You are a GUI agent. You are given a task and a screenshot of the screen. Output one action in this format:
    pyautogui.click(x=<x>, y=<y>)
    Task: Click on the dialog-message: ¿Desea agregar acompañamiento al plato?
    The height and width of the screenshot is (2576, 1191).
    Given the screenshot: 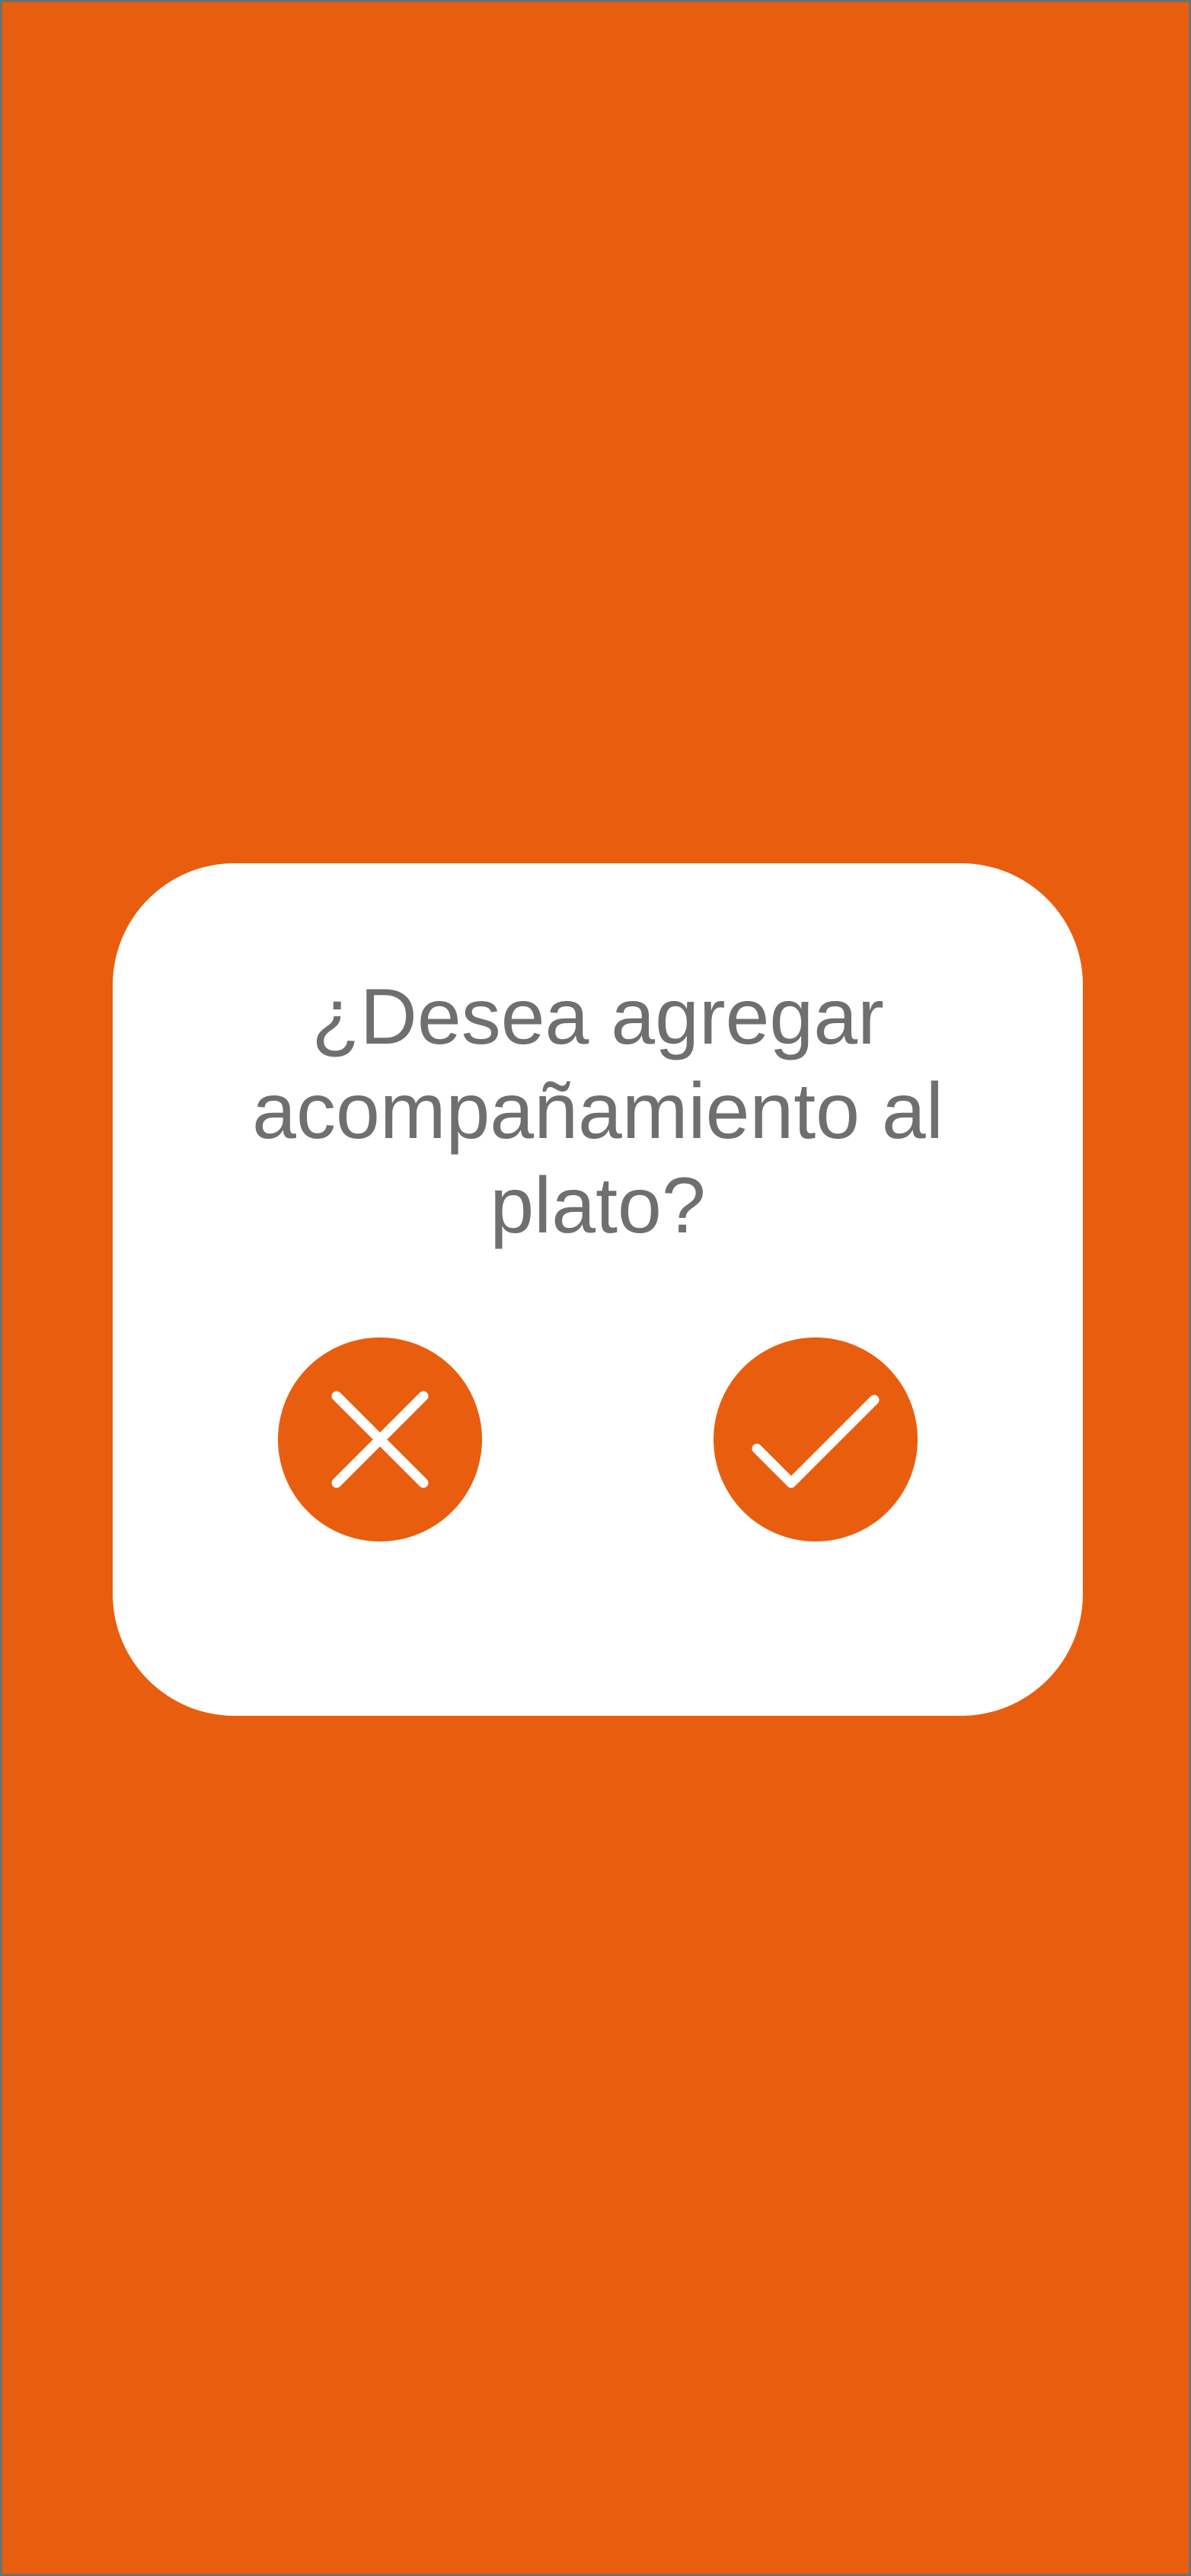 What is the action you would take?
    pyautogui.click(x=598, y=1111)
    